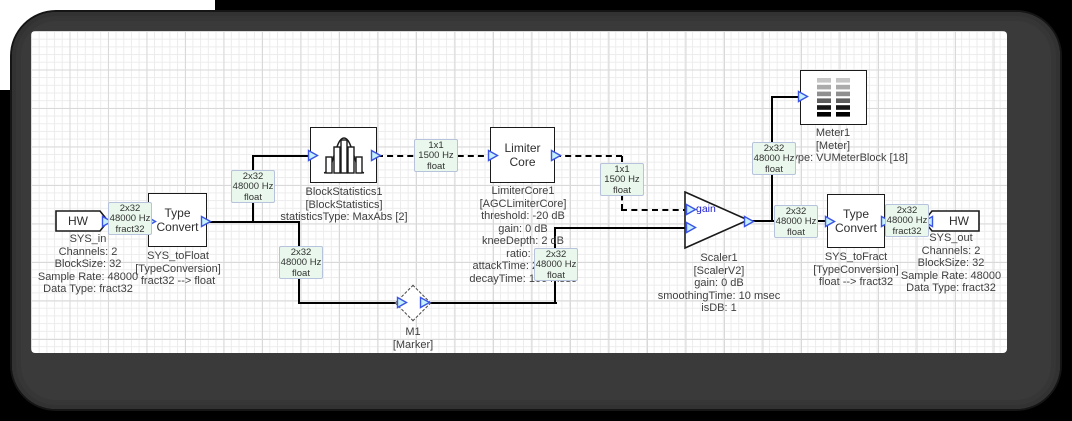 The height and width of the screenshot is (421, 1072). Describe the element at coordinates (719, 258) in the screenshot. I see `instance-name: Scaler1` at that location.